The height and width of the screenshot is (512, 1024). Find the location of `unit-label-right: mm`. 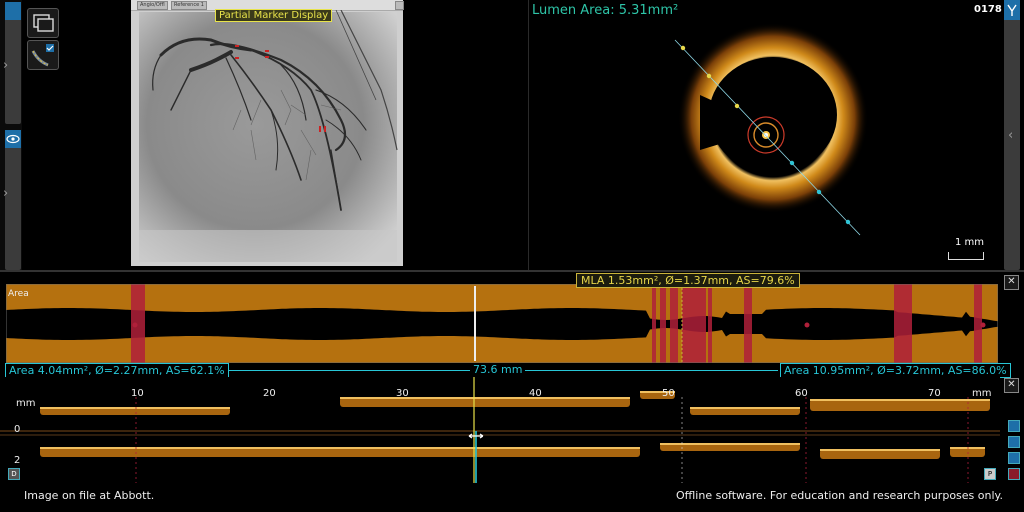

unit-label-right: mm is located at coordinates (982, 393).